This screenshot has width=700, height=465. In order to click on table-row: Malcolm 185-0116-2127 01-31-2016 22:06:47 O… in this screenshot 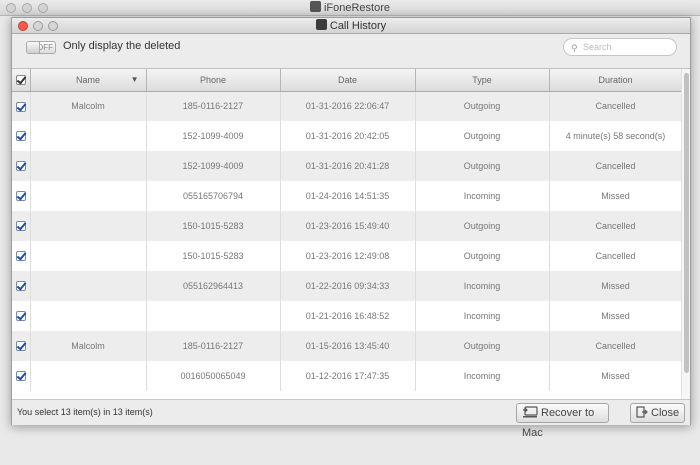, I will do `click(347, 106)`.